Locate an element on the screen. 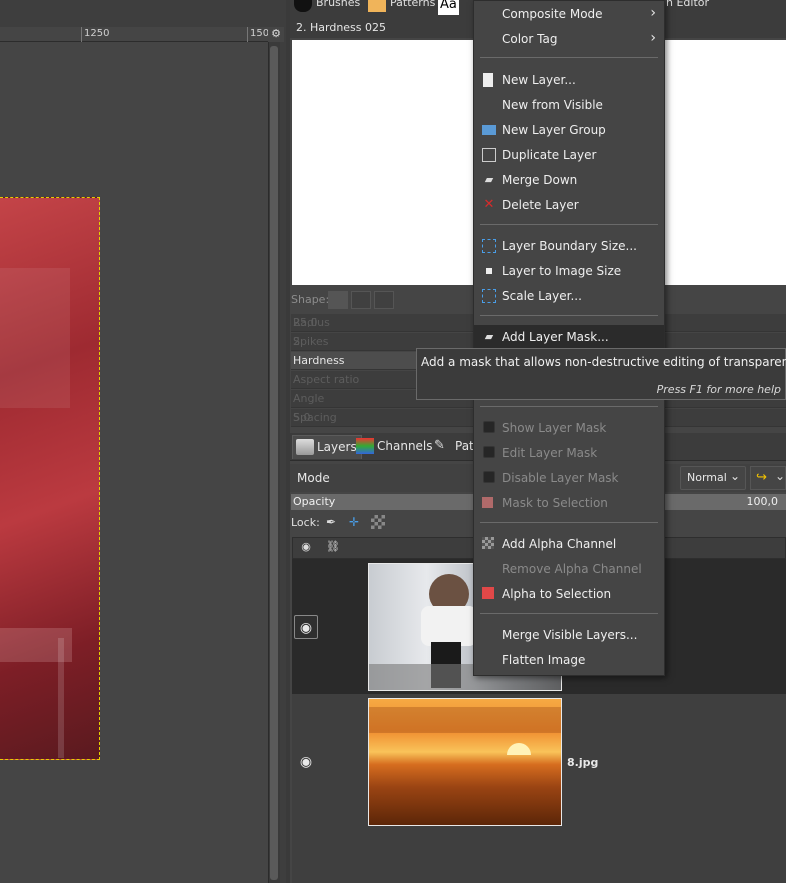 Image resolution: width=786 pixels, height=883 pixels. tab-layers: Layers is located at coordinates (327, 447).